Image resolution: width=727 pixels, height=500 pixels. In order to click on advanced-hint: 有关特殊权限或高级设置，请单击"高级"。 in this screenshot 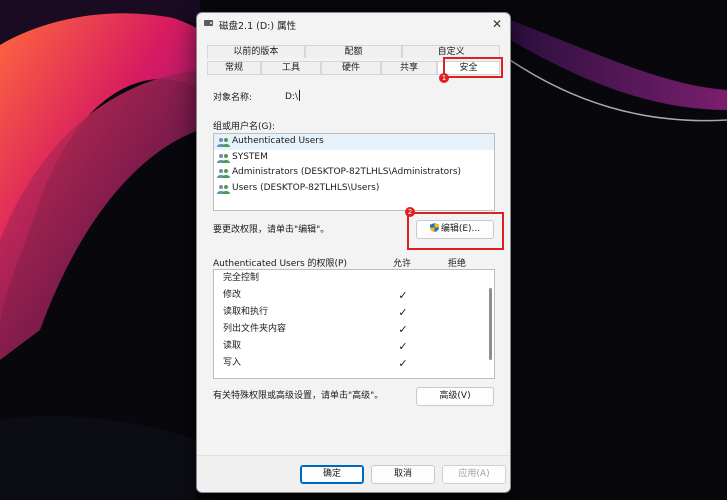, I will do `click(298, 396)`.